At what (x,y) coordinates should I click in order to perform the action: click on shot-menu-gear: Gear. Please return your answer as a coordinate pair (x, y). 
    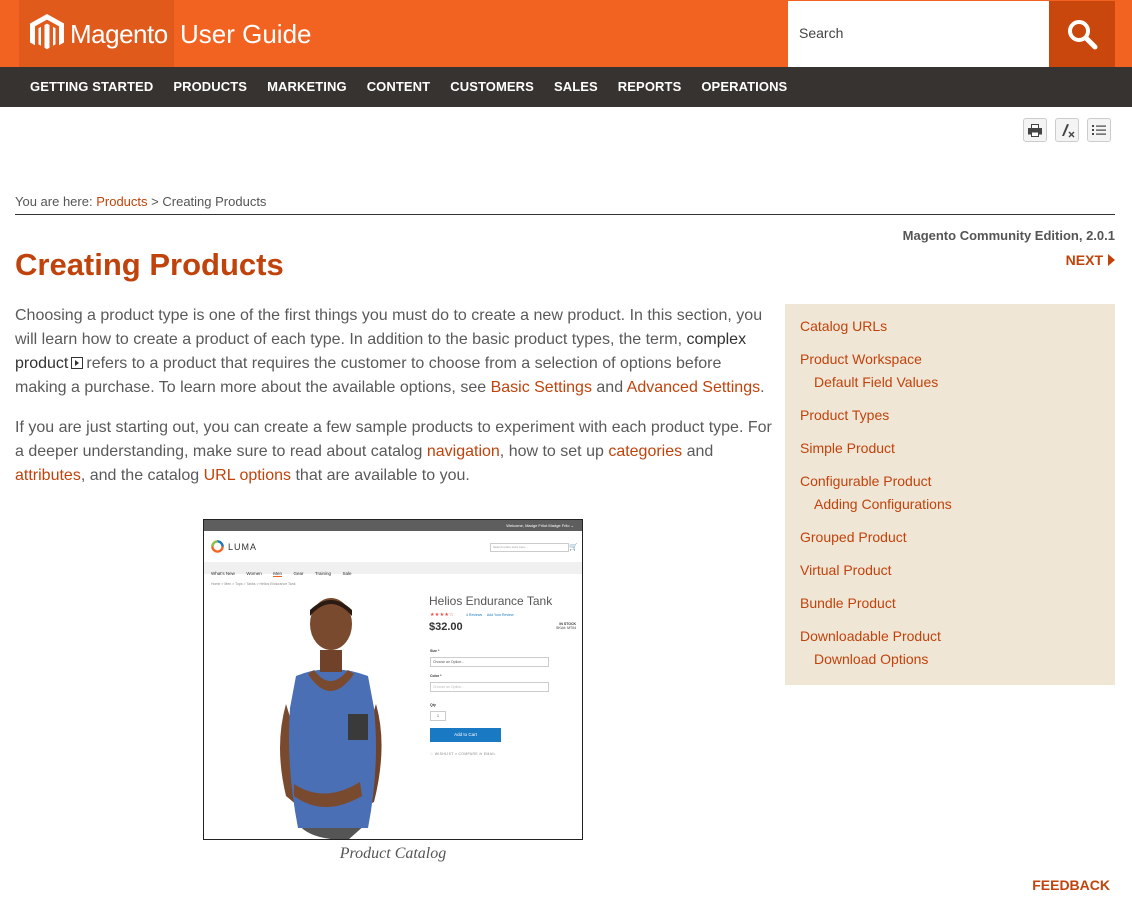
    Looking at the image, I should click on (298, 573).